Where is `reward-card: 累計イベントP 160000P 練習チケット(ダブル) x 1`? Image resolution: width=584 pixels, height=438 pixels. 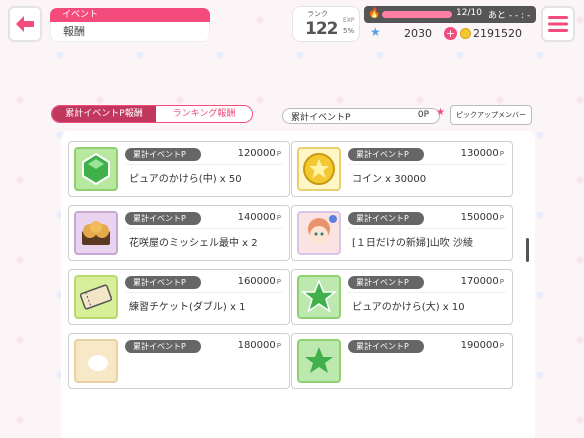
reward-card: 累計イベントP 160000P 練習チケット(ダブル) x 1 is located at coordinates (179, 297).